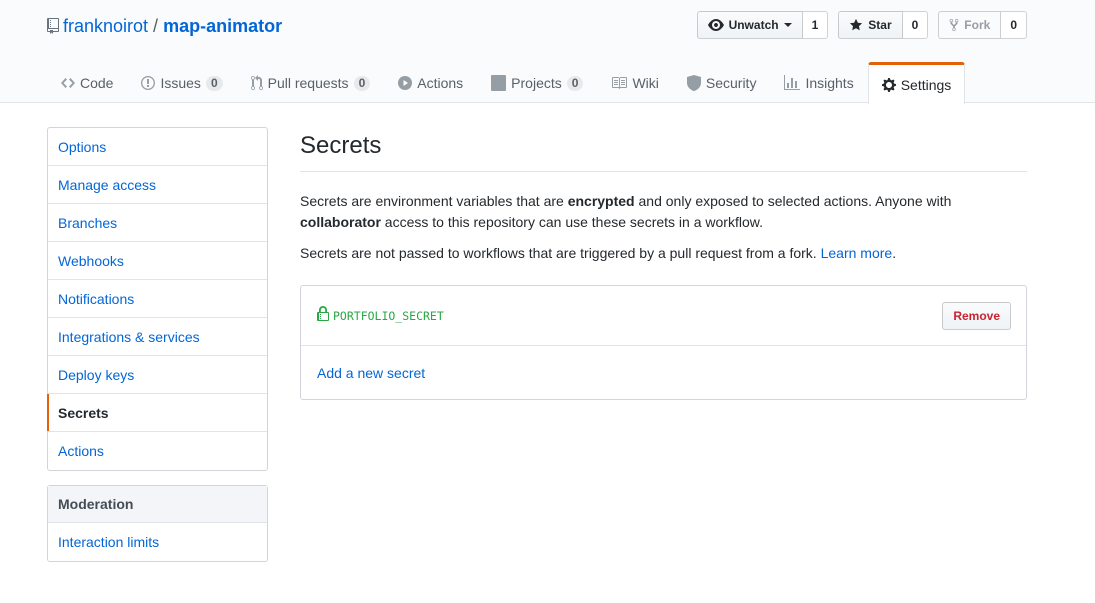 This screenshot has width=1095, height=603. I want to click on moderation-menu: Moderation Interaction limits, so click(157, 523).